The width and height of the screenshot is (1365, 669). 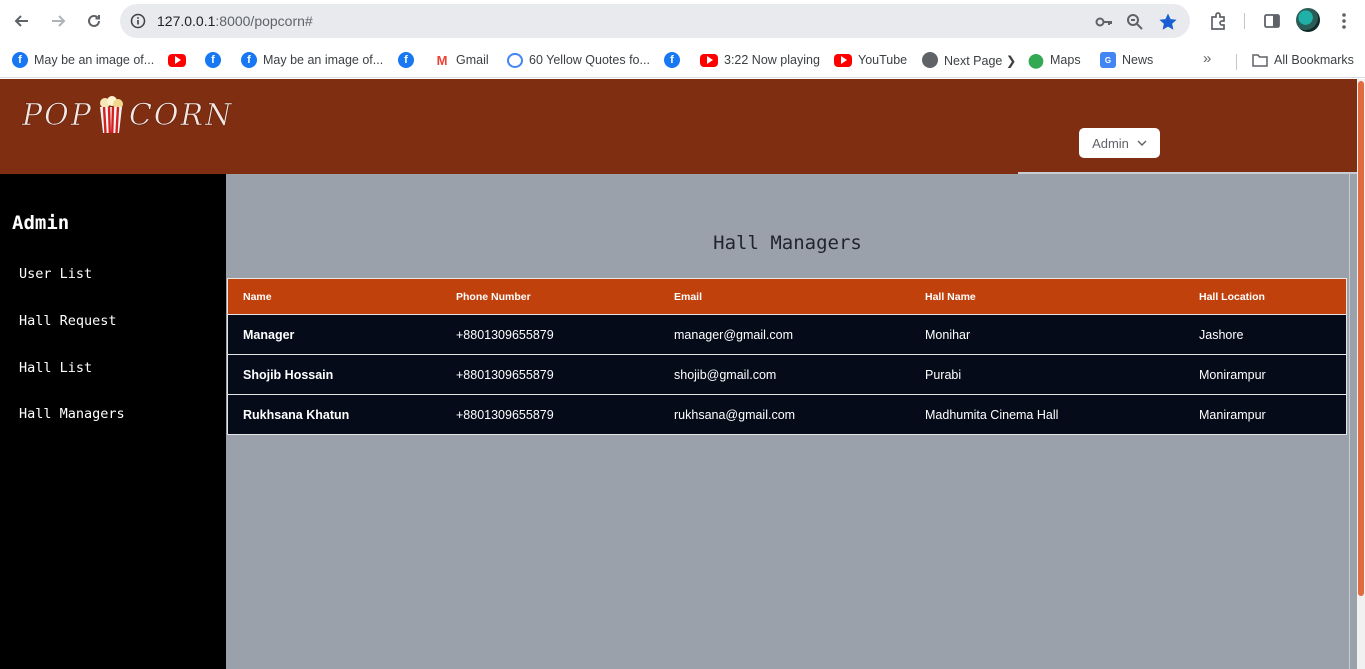 I want to click on forward-button, so click(x=58, y=21).